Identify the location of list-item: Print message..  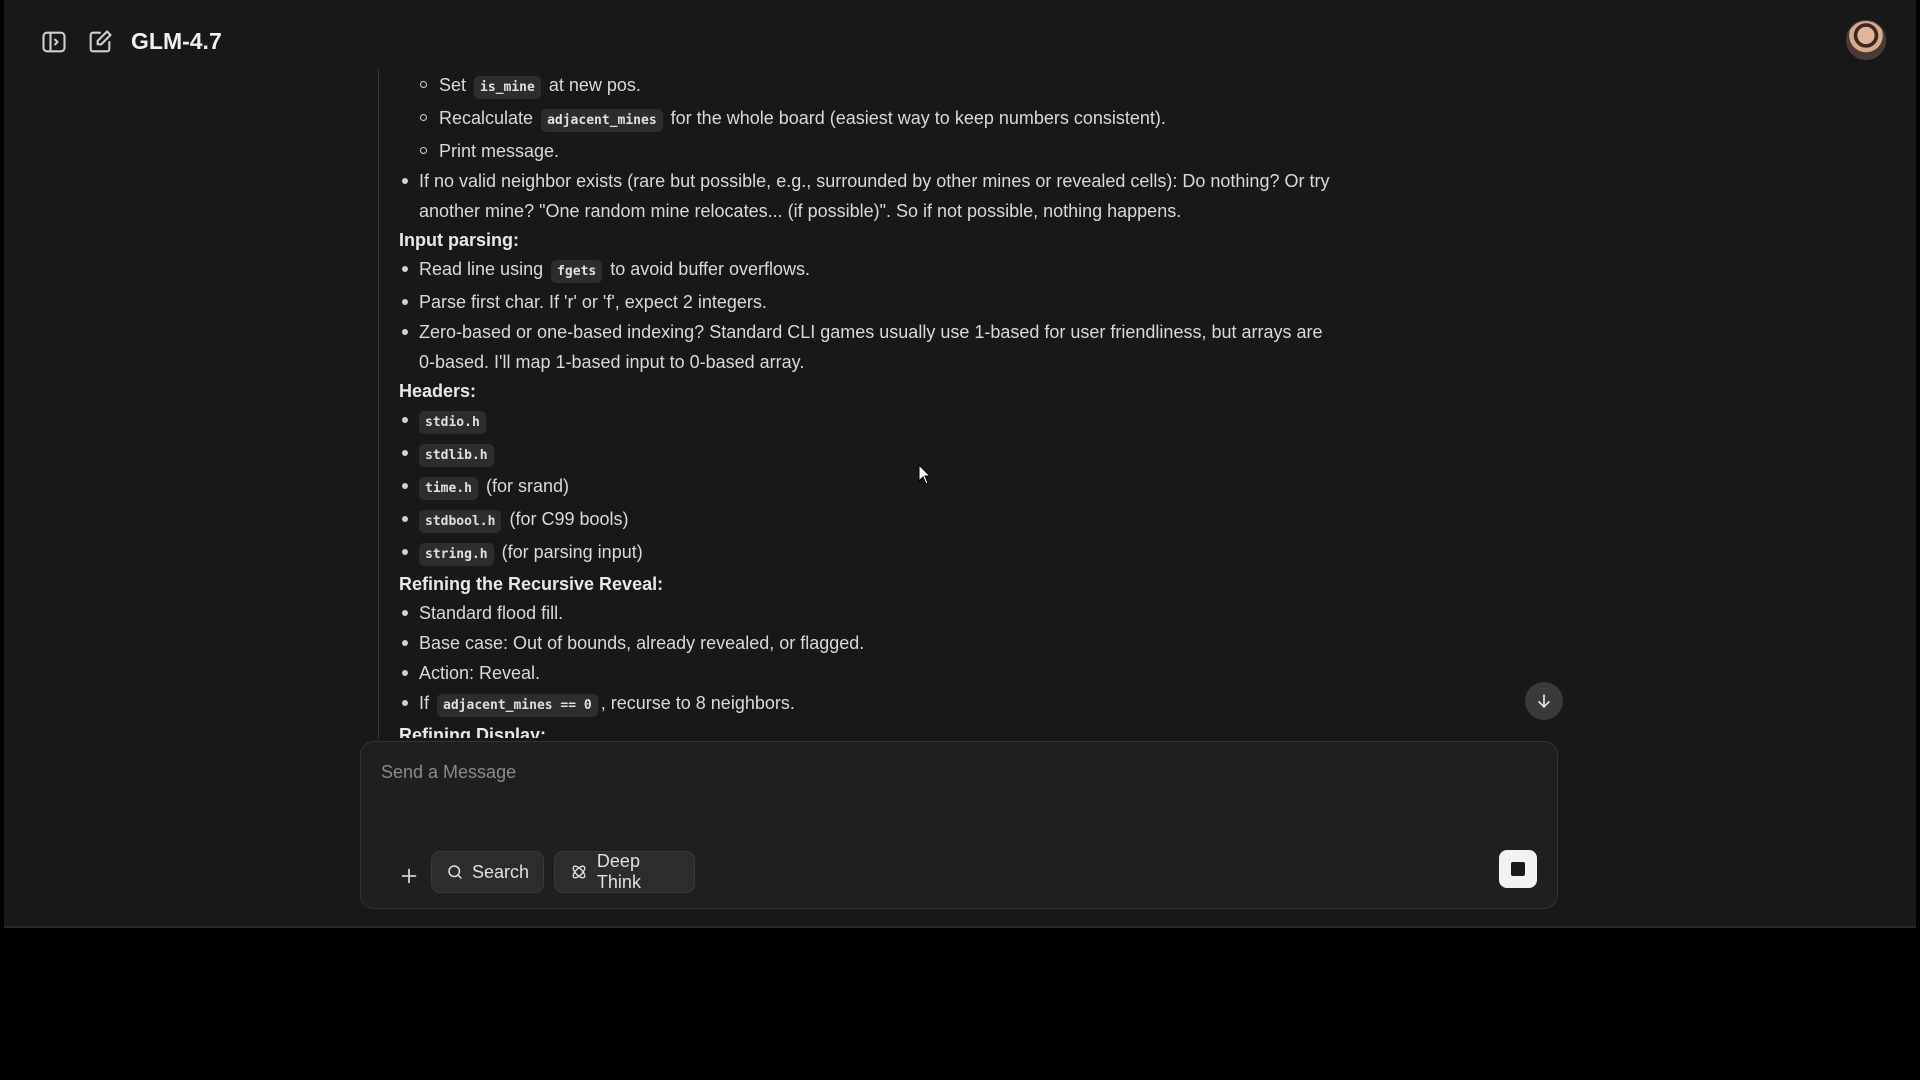
(869, 151).